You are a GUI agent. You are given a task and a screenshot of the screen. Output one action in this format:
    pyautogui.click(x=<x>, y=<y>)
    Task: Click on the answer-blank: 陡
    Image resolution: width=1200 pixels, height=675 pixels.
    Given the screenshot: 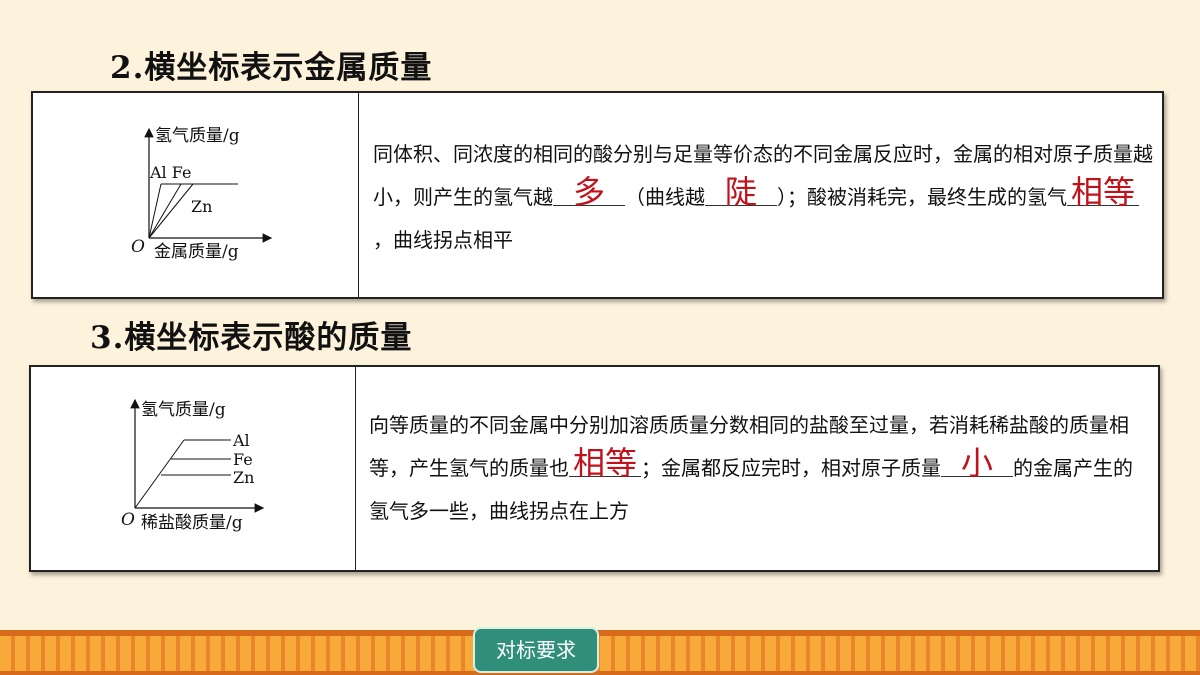 What is the action you would take?
    pyautogui.click(x=741, y=192)
    